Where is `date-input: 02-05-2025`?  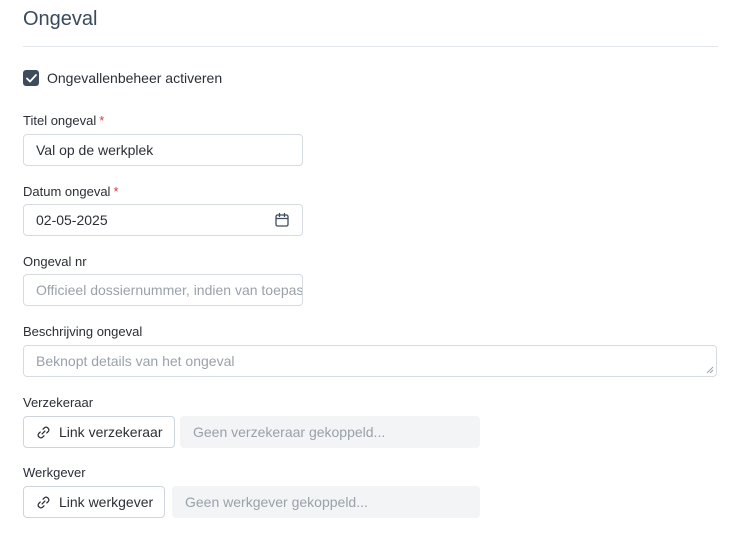
date-input: 02-05-2025 is located at coordinates (163, 220).